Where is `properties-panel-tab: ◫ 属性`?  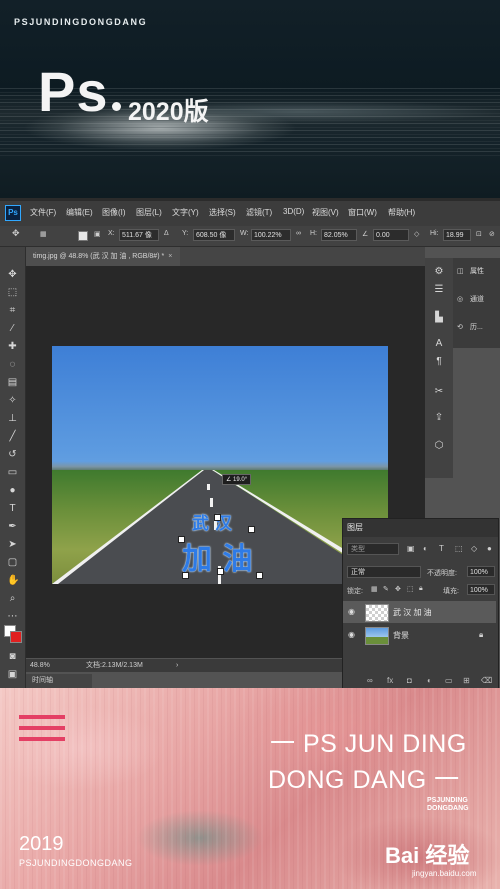
properties-panel-tab: ◫ 属性 is located at coordinates (470, 271).